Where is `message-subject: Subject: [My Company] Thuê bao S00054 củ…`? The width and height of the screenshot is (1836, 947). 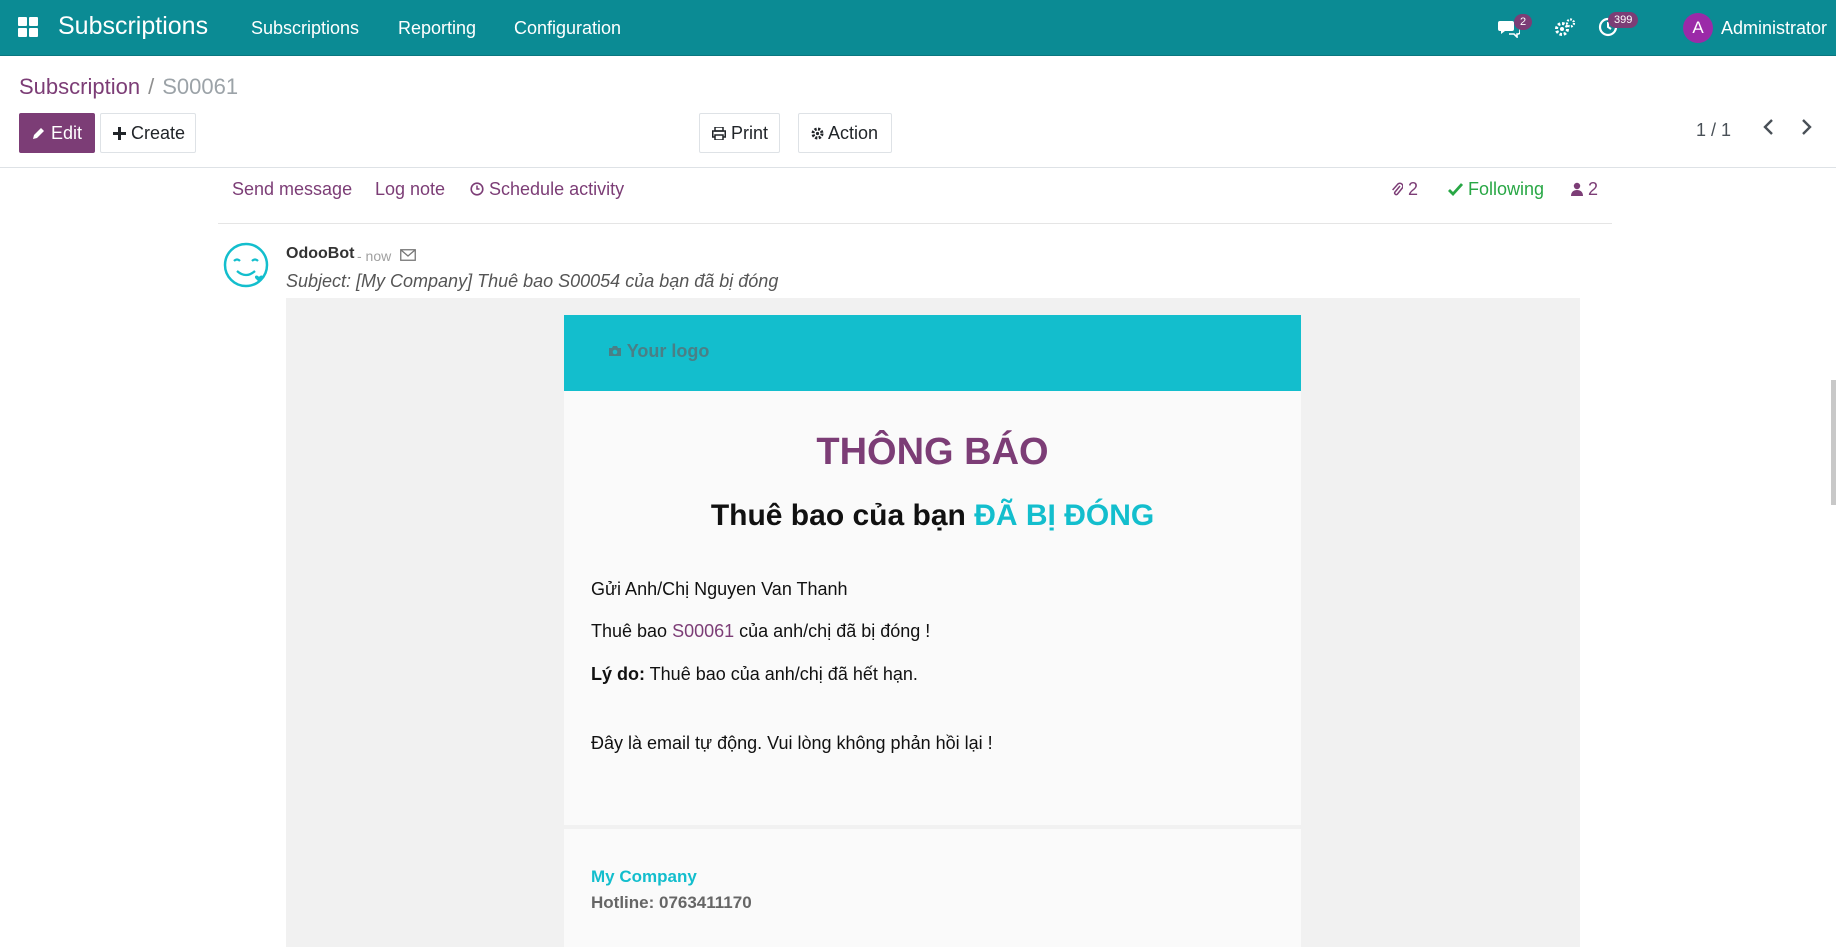
message-subject: Subject: [My Company] Thuê bao S00054 củ… is located at coordinates (532, 281).